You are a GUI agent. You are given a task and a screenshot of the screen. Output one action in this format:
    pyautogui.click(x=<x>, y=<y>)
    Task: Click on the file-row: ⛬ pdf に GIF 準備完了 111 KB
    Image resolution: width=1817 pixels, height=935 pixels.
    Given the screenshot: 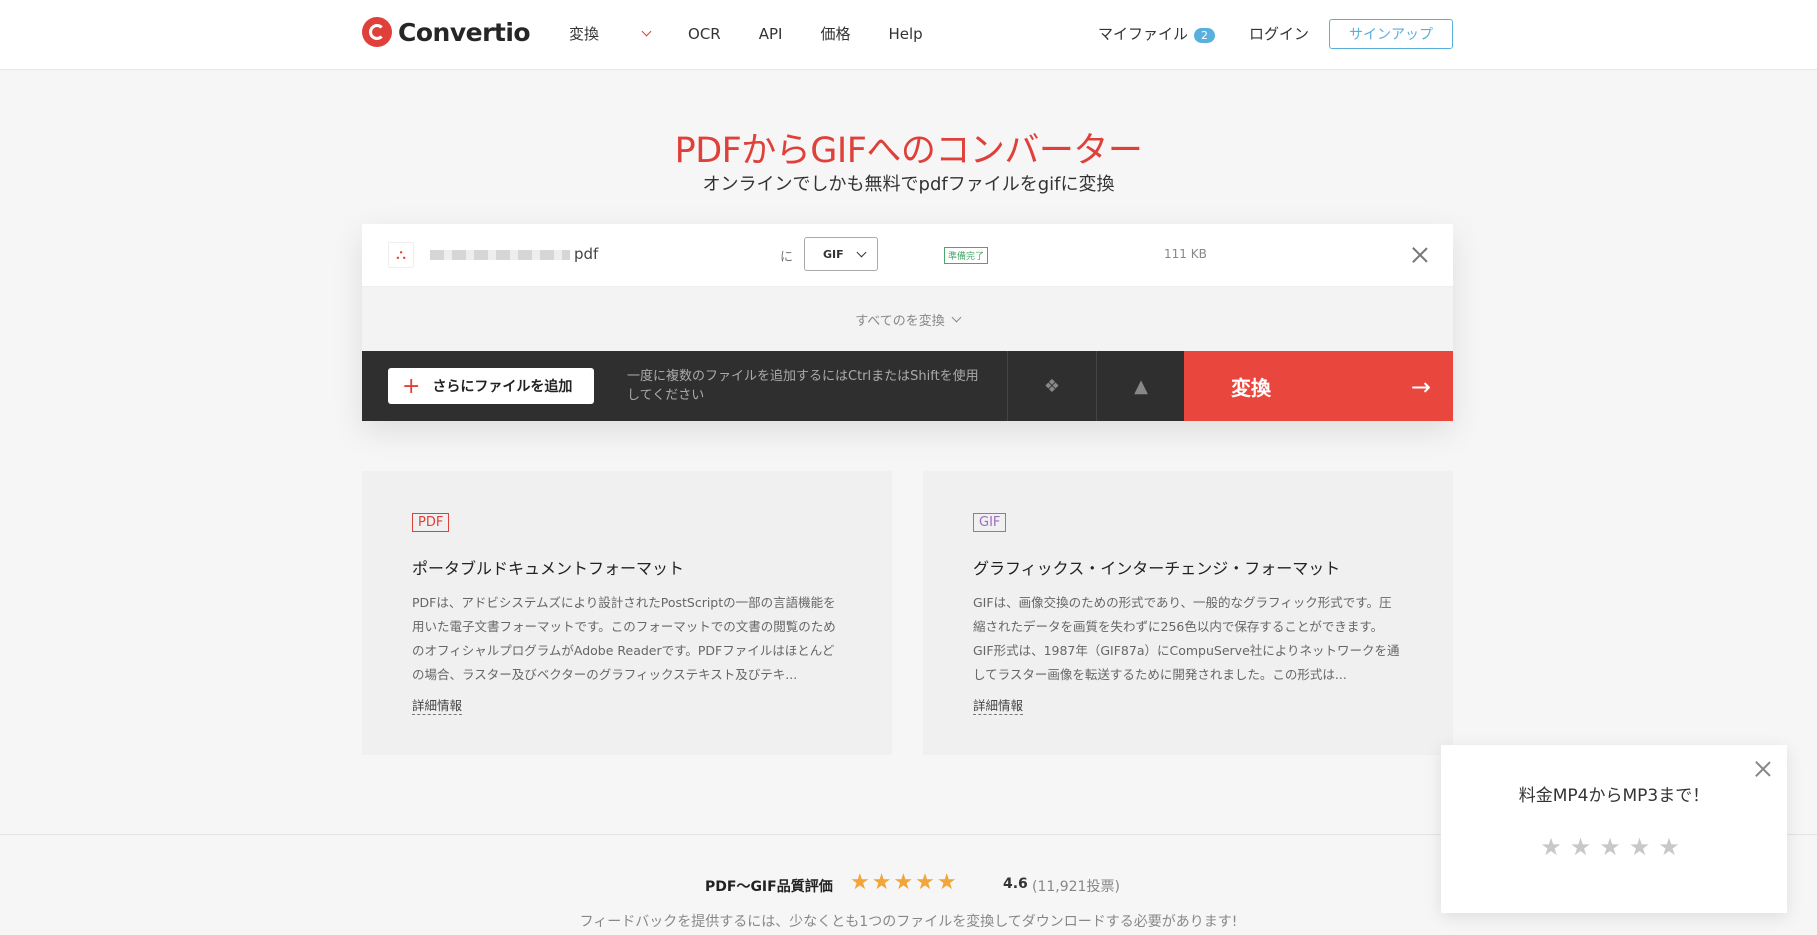 What is the action you would take?
    pyautogui.click(x=907, y=255)
    